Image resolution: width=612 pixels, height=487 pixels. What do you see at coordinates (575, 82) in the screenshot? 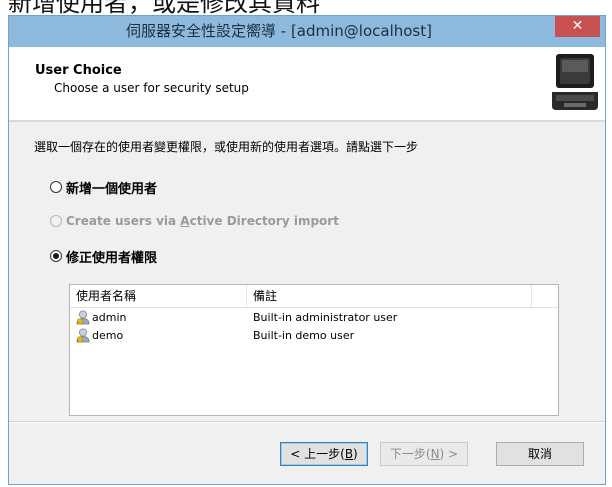
I see `laptop-icon` at bounding box center [575, 82].